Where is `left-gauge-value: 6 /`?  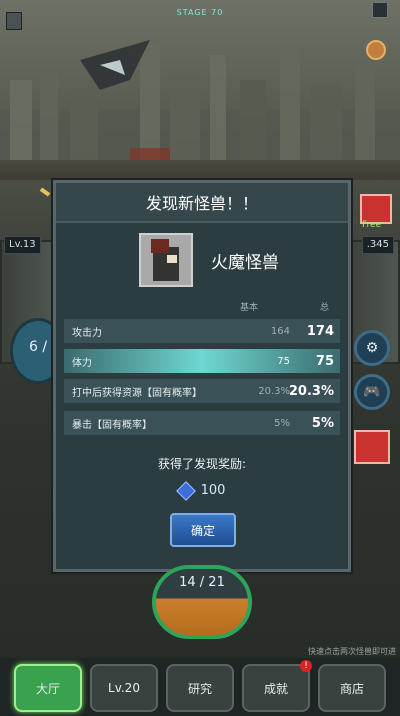
left-gauge-value: 6 / is located at coordinates (38, 347).